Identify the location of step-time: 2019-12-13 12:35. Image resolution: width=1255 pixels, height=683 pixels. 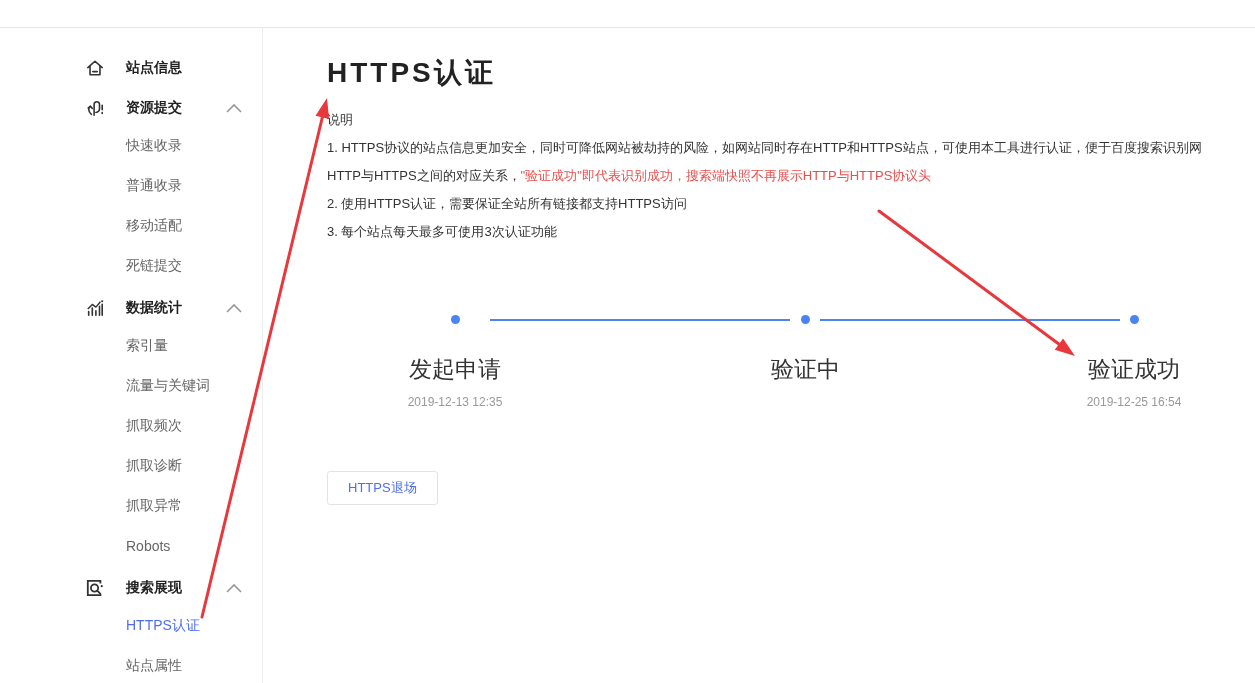
(455, 402).